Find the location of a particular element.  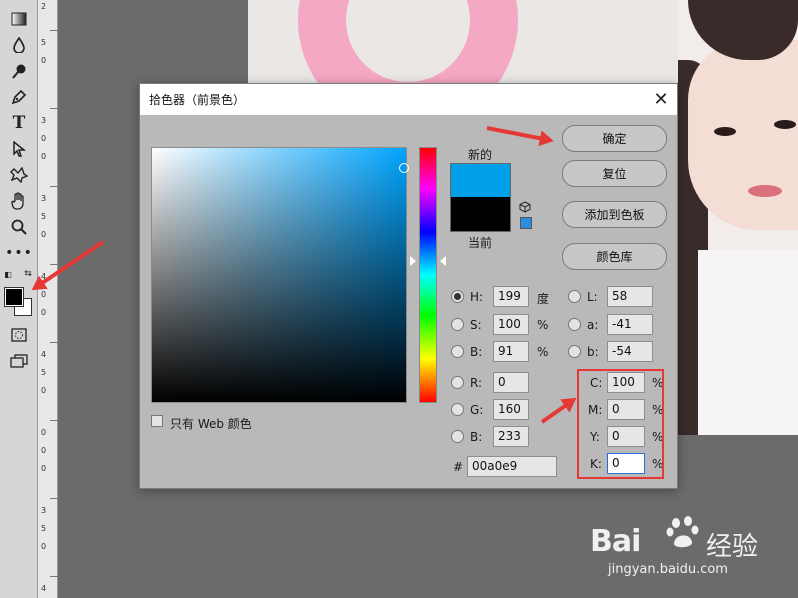

b-channel-input: -54 is located at coordinates (630, 351).